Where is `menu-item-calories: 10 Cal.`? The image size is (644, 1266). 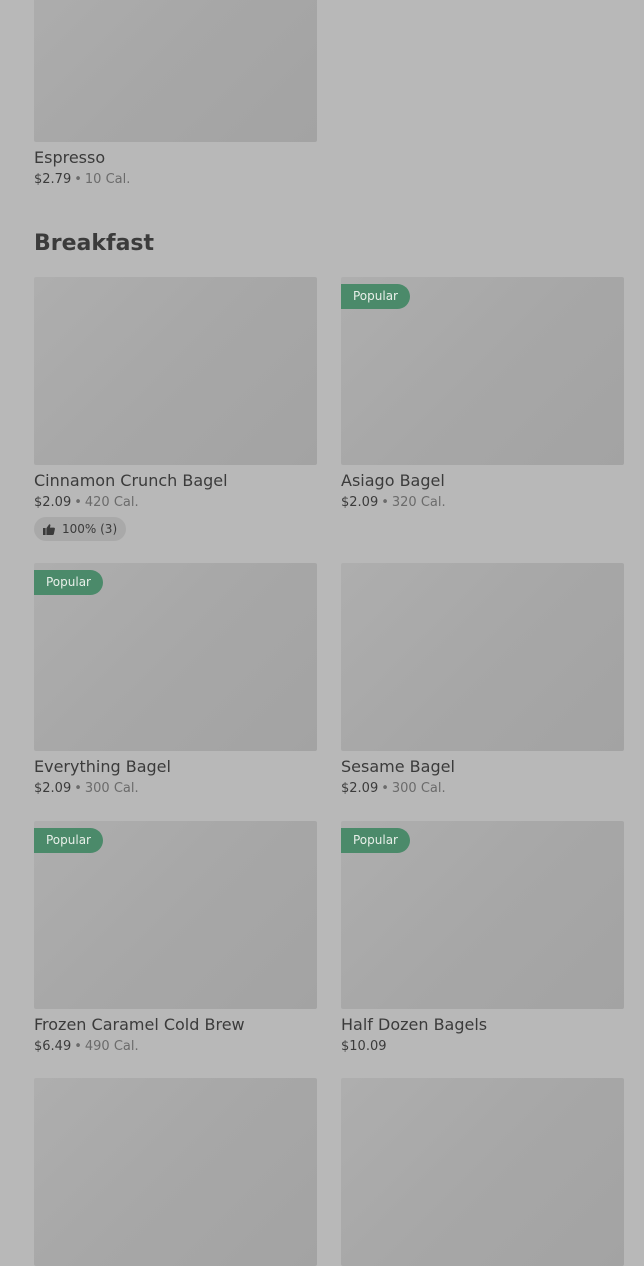 menu-item-calories: 10 Cal. is located at coordinates (107, 179).